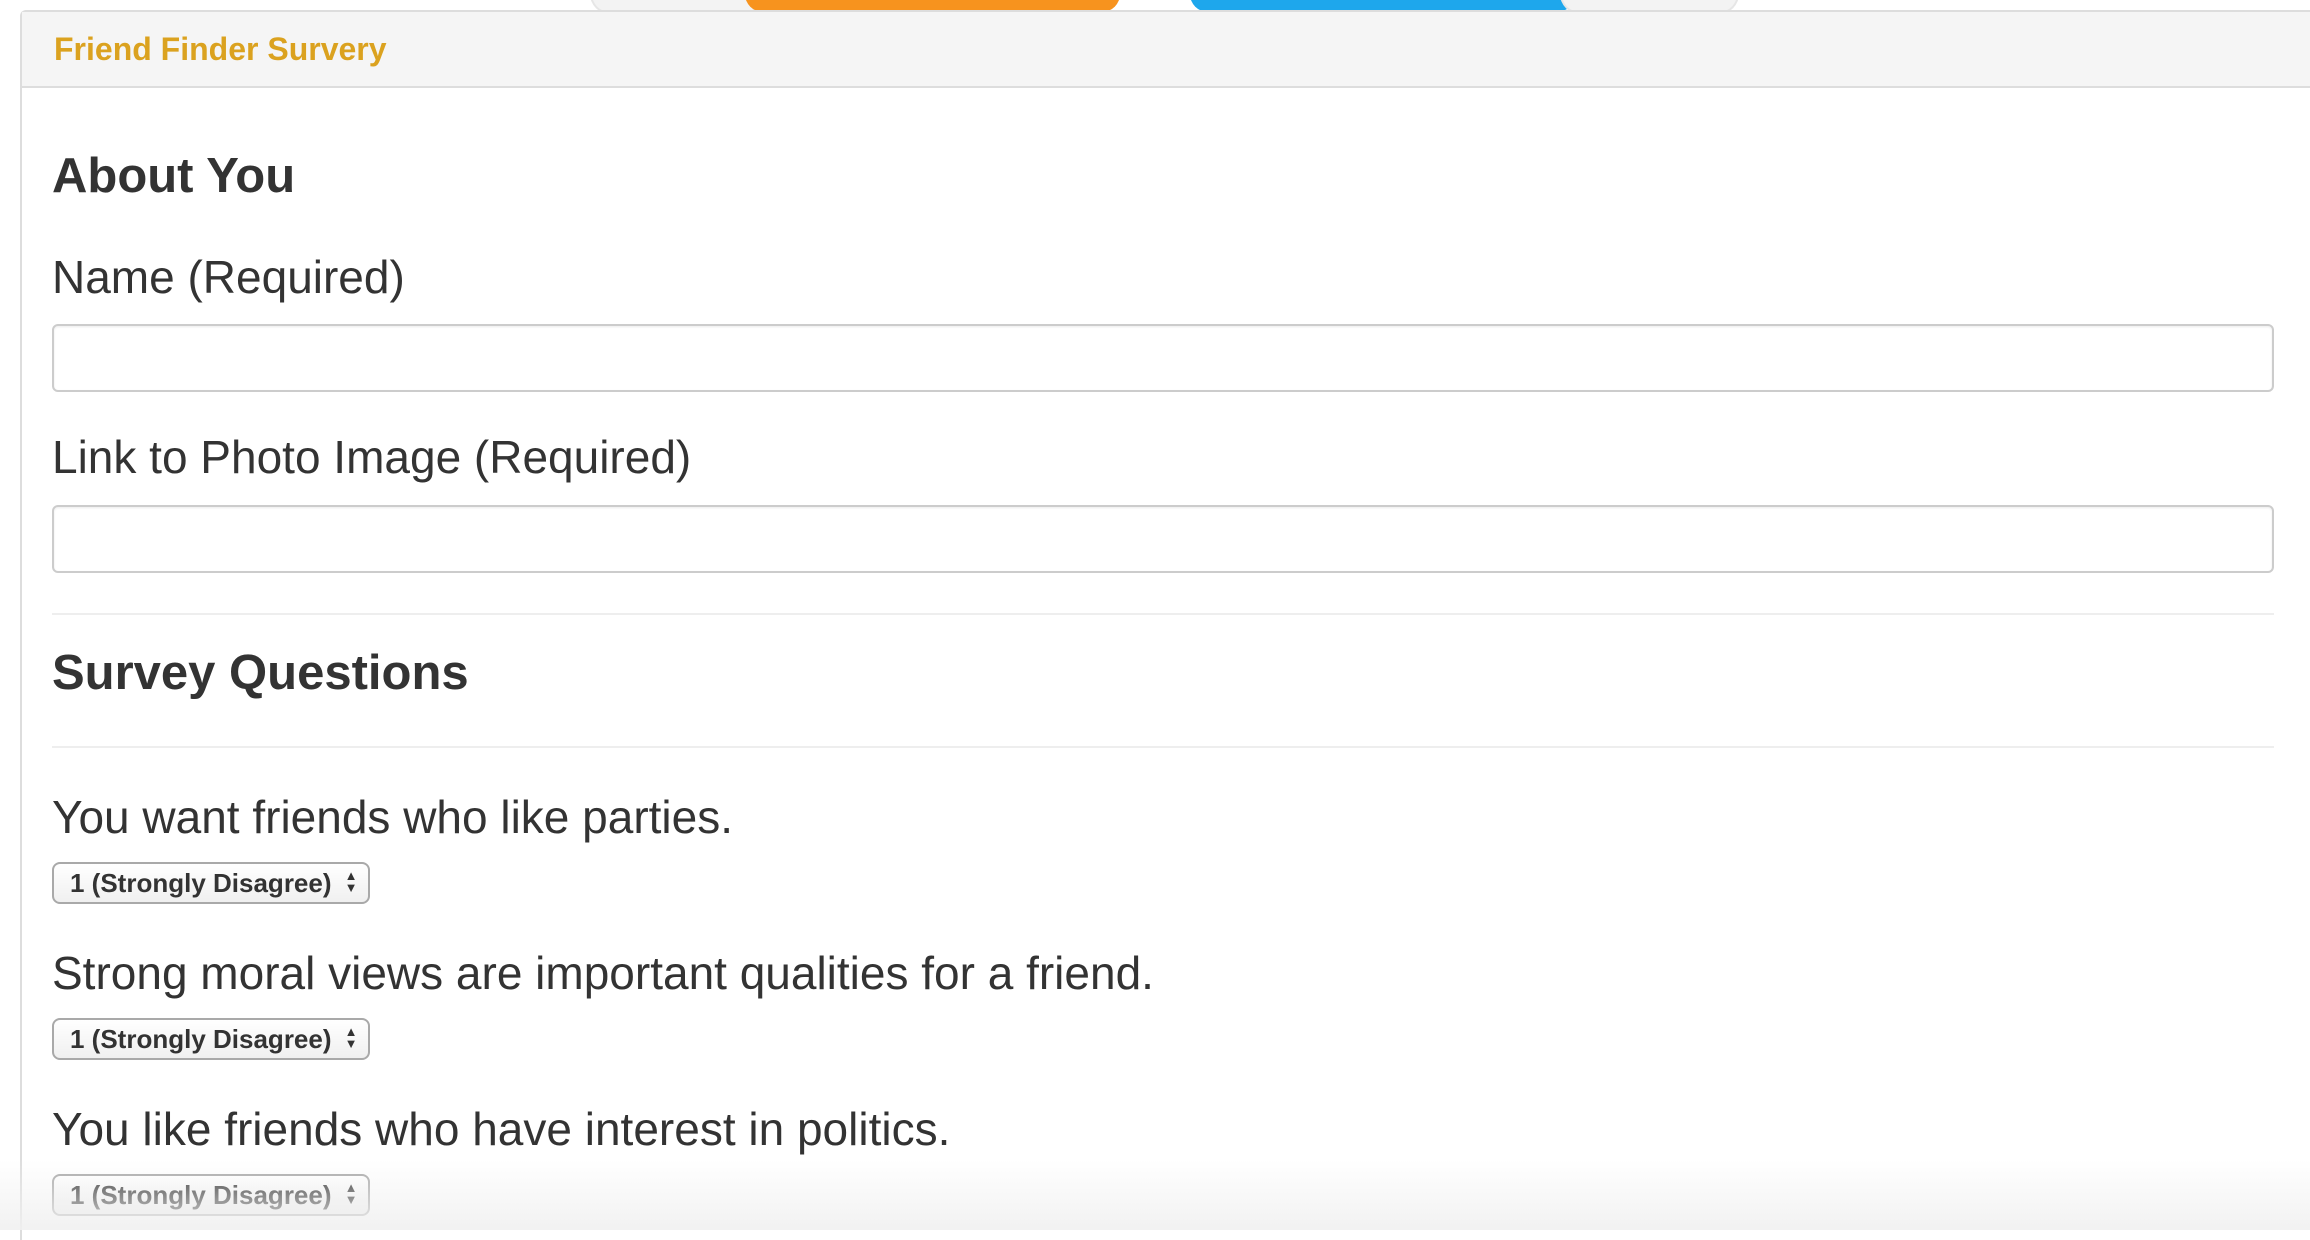 The width and height of the screenshot is (2310, 1240). What do you see at coordinates (1166, 50) in the screenshot?
I see `panel-heading: Friend Finder Survery` at bounding box center [1166, 50].